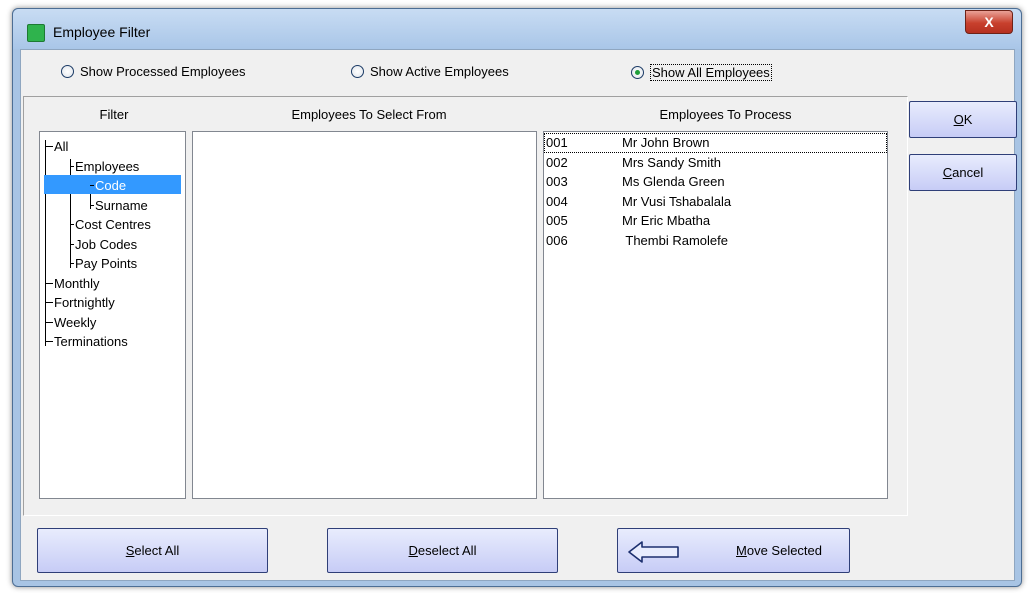 The width and height of the screenshot is (1031, 593). I want to click on tree-item-label: Code, so click(111, 185).